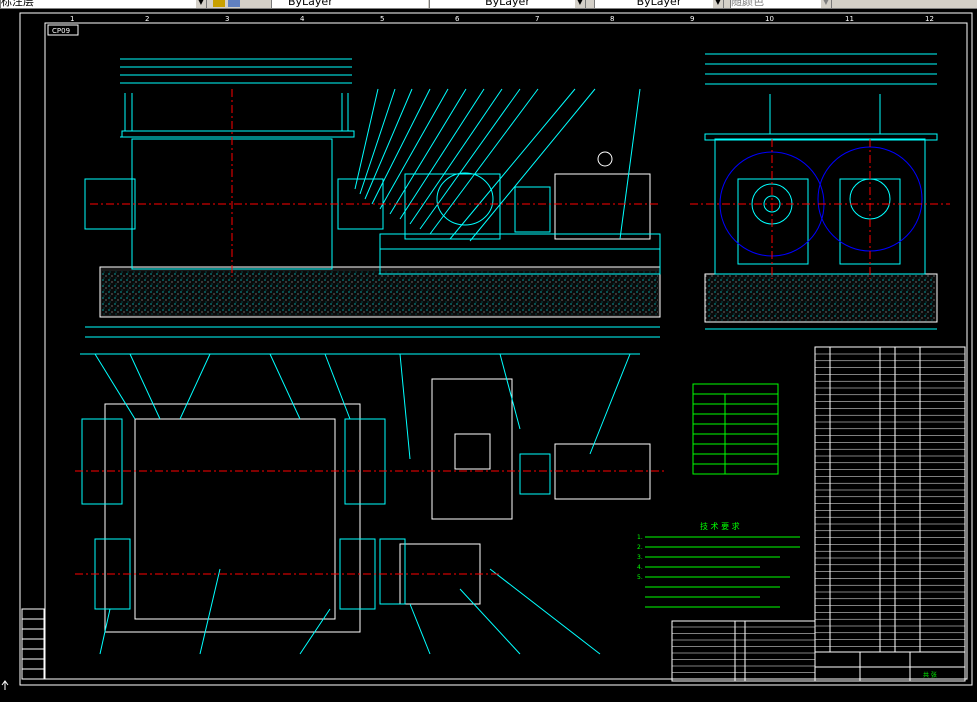 The width and height of the screenshot is (977, 702). Describe the element at coordinates (773, 221) in the screenshot. I see `left-pedestal` at that location.